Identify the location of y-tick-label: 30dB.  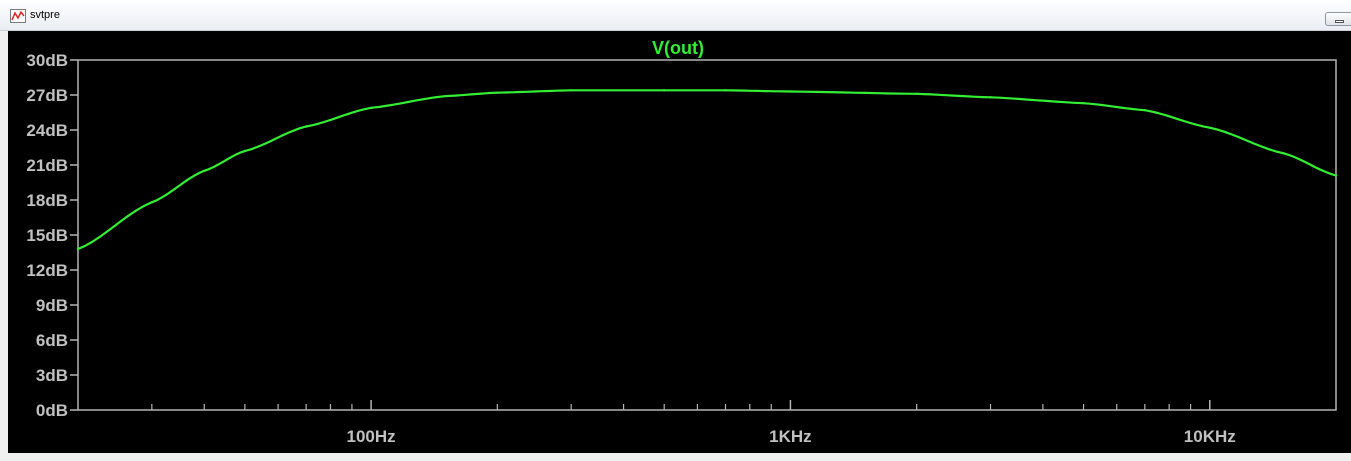
(47, 60).